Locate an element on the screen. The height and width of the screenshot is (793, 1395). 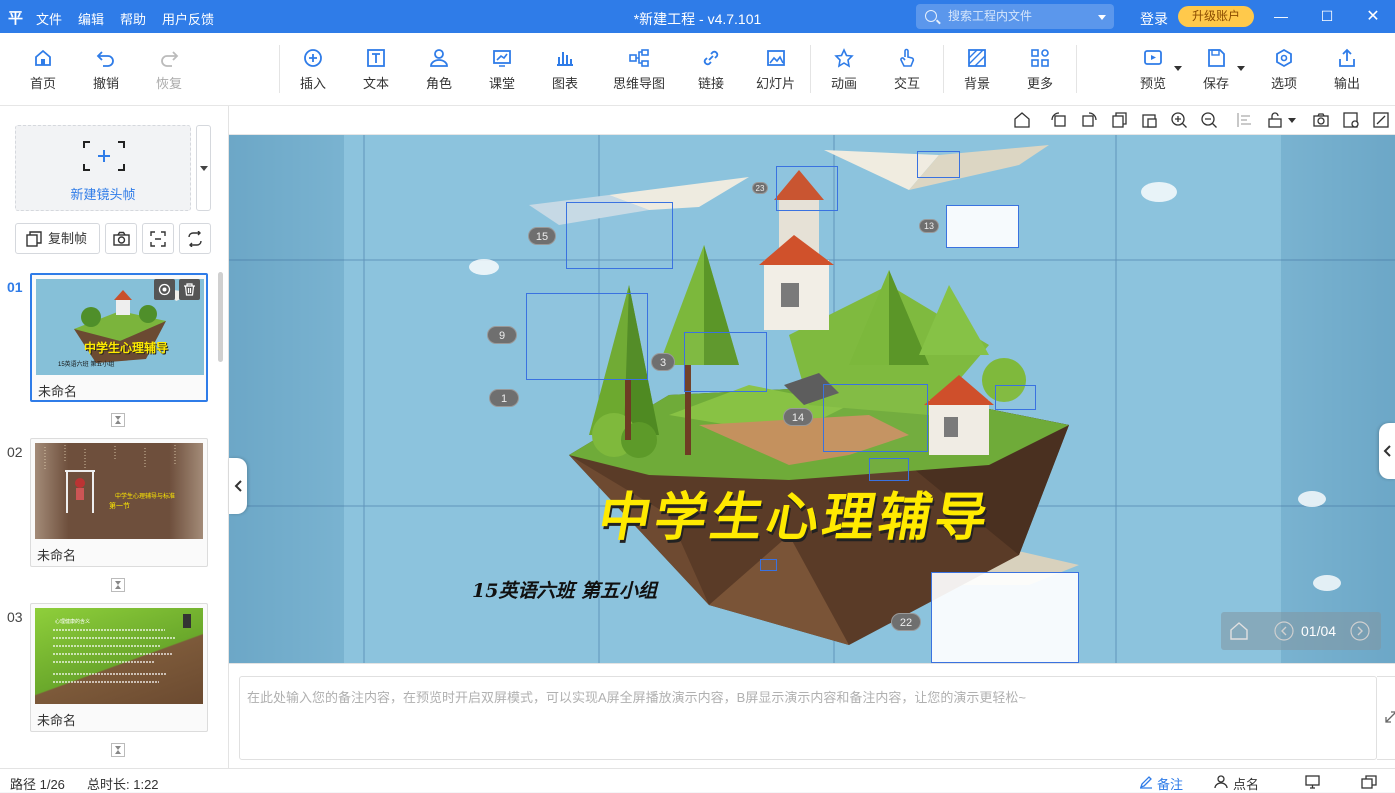
frame-thumbnail-3: 心理健康的含义 未命名 is located at coordinates (119, 667).